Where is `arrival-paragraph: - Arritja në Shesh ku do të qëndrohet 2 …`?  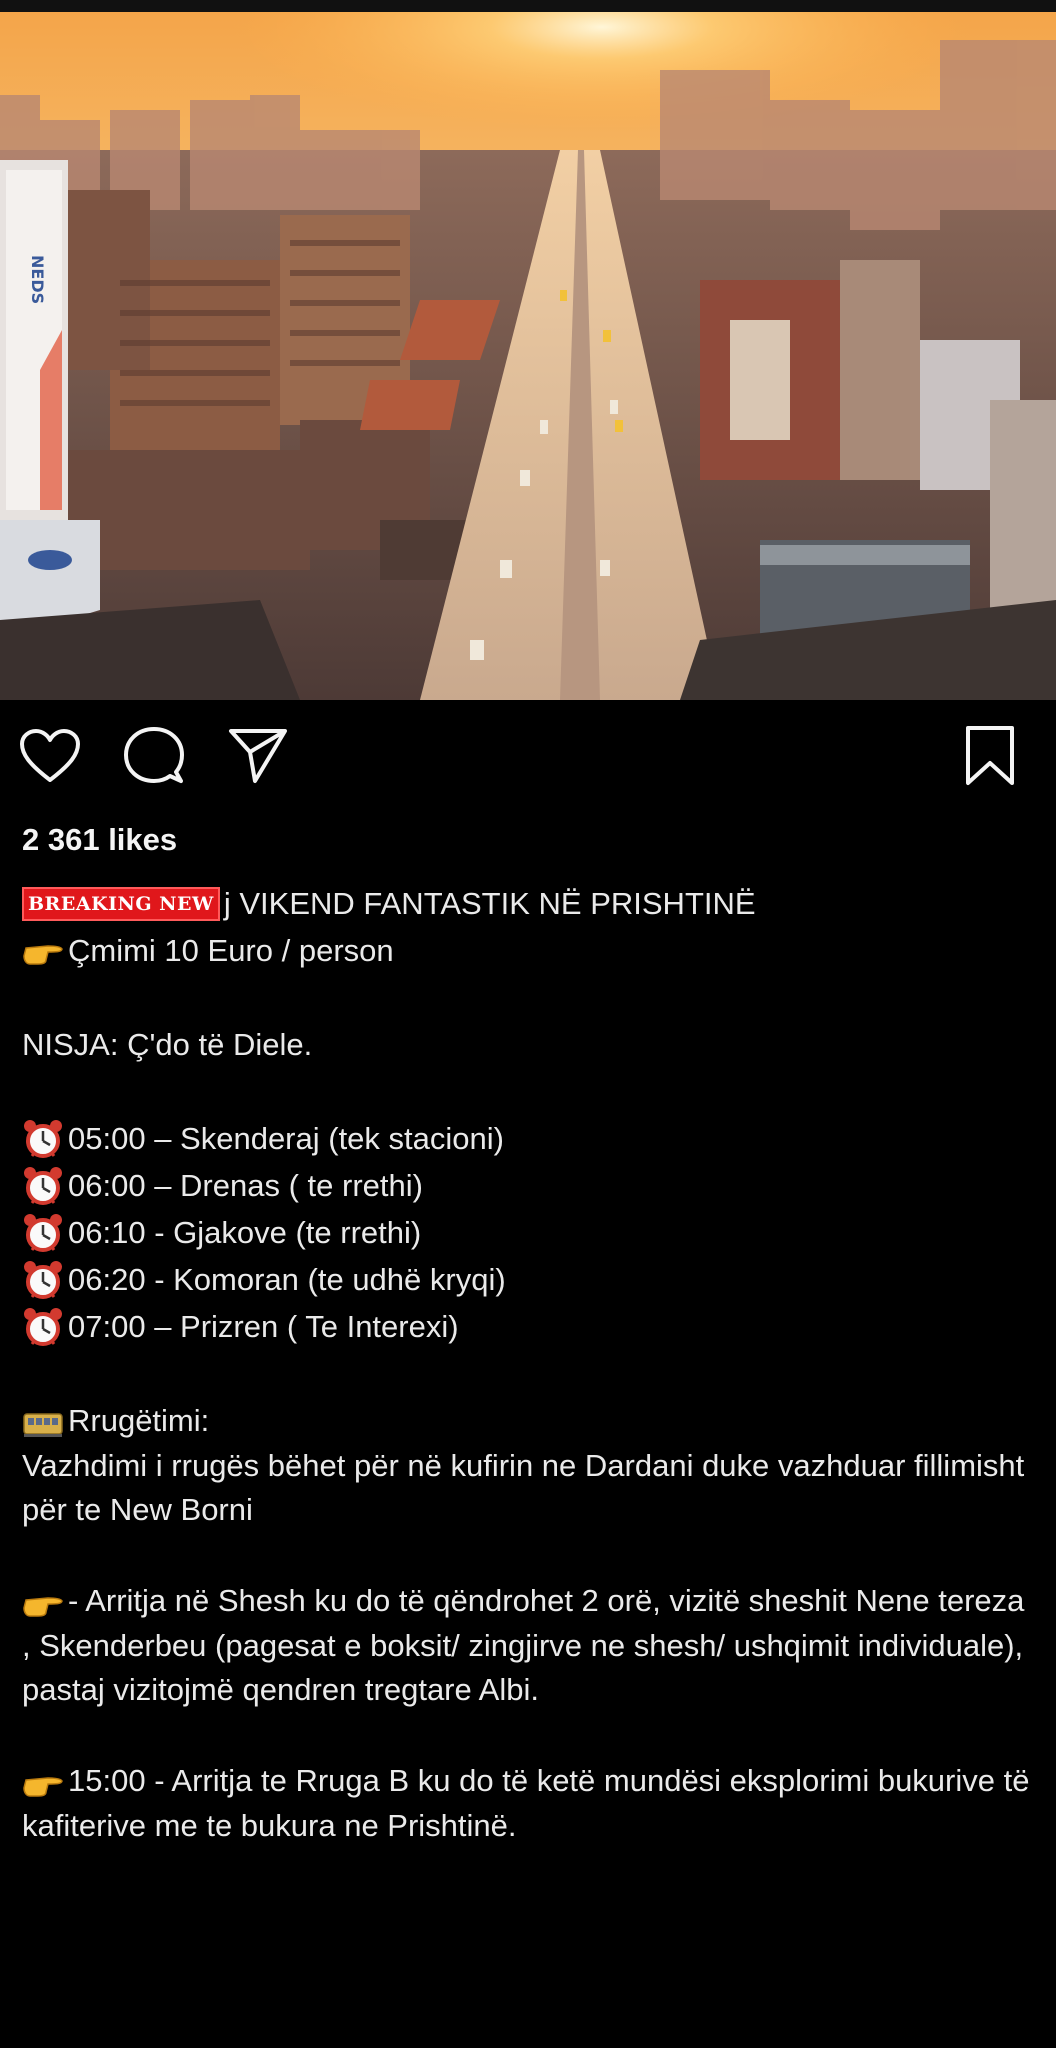
arrival-paragraph: - Arritja në Shesh ku do të qëndrohet 2 … is located at coordinates (527, 1645).